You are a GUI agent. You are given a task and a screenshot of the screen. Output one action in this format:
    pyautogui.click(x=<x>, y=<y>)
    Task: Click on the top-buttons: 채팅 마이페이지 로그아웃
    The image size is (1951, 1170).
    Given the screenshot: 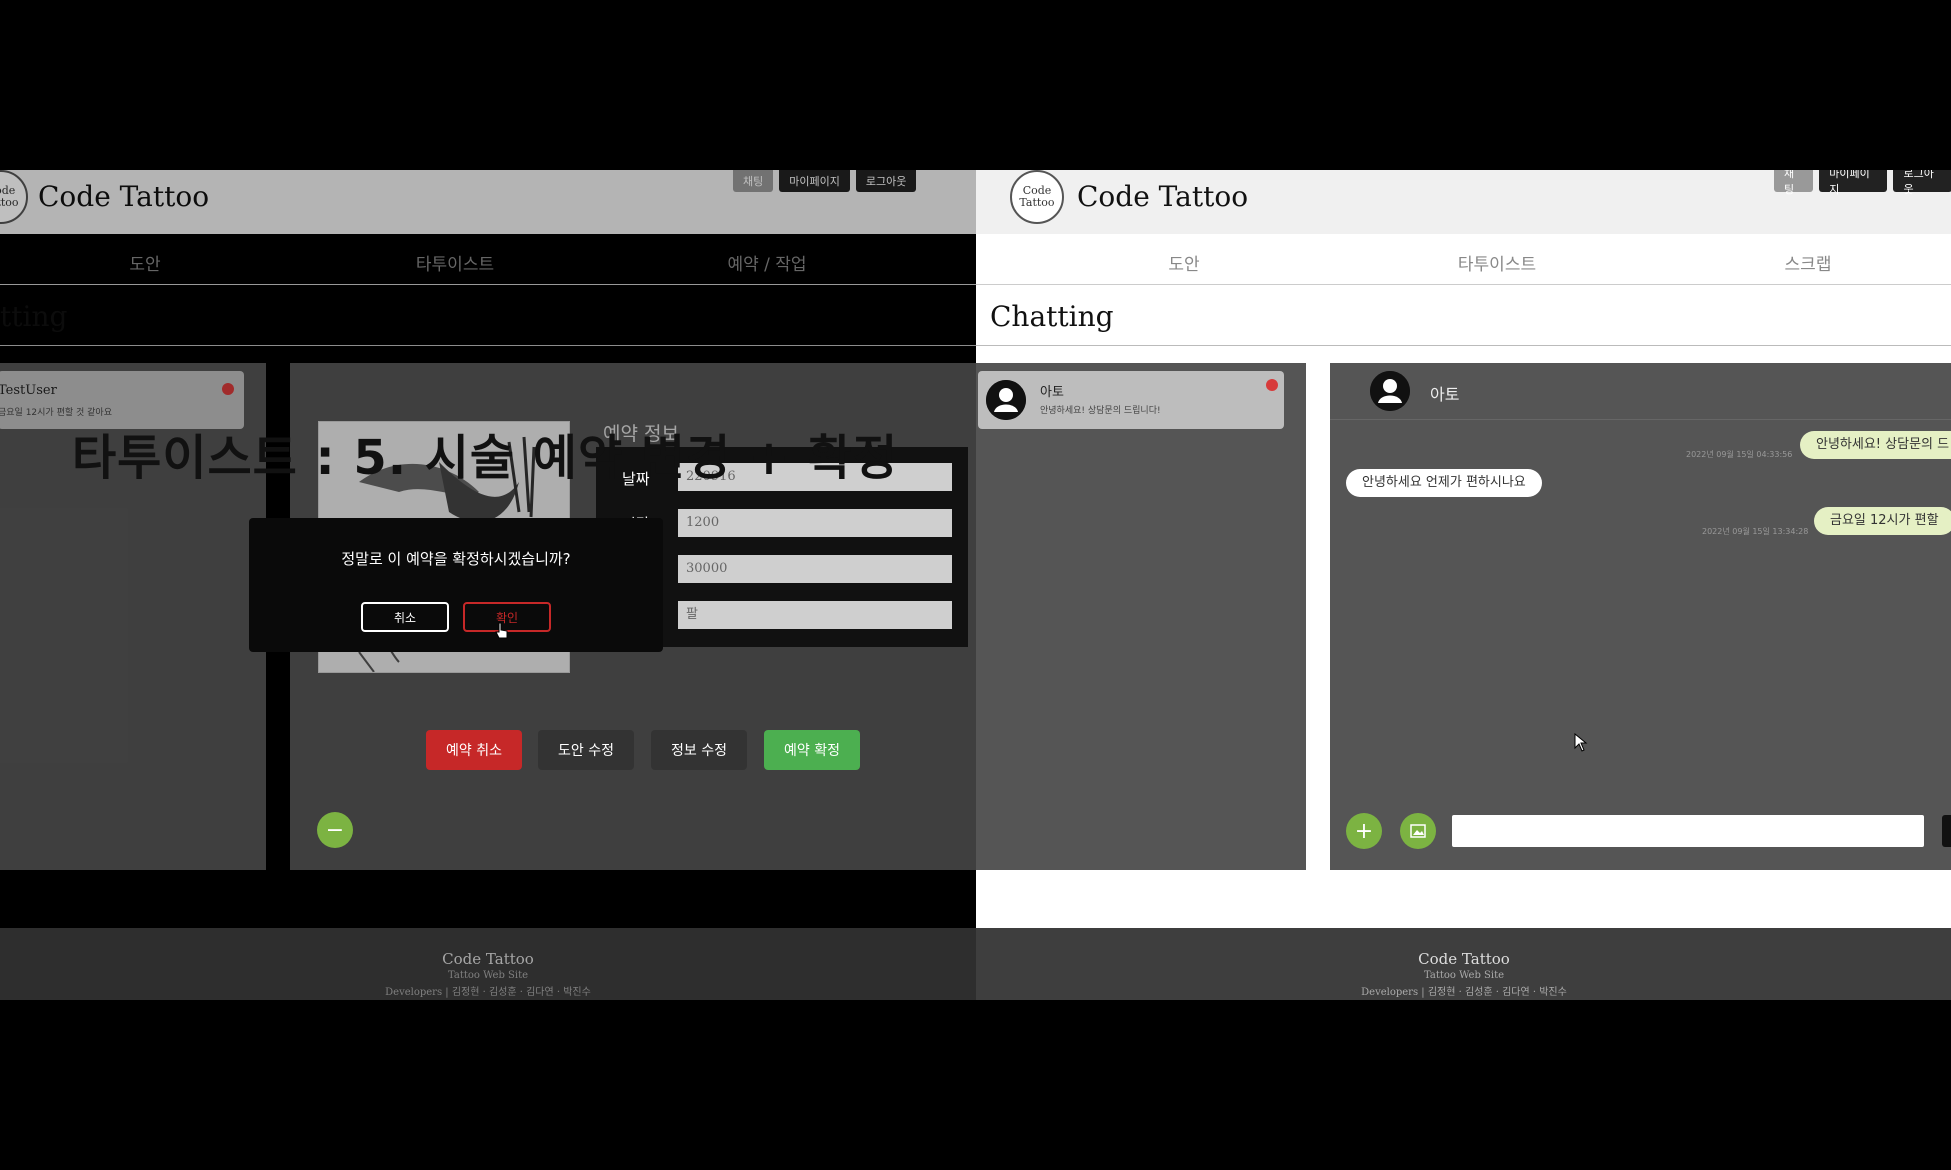 What is the action you would take?
    pyautogui.click(x=1862, y=183)
    